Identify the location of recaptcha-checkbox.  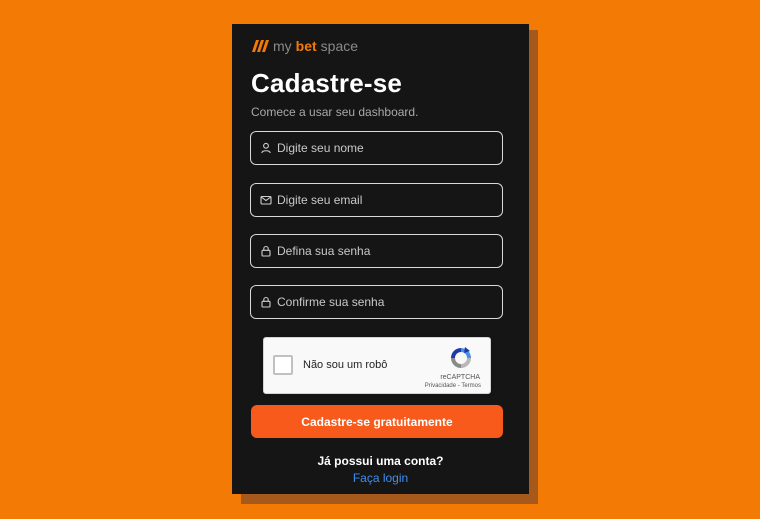
(283, 365).